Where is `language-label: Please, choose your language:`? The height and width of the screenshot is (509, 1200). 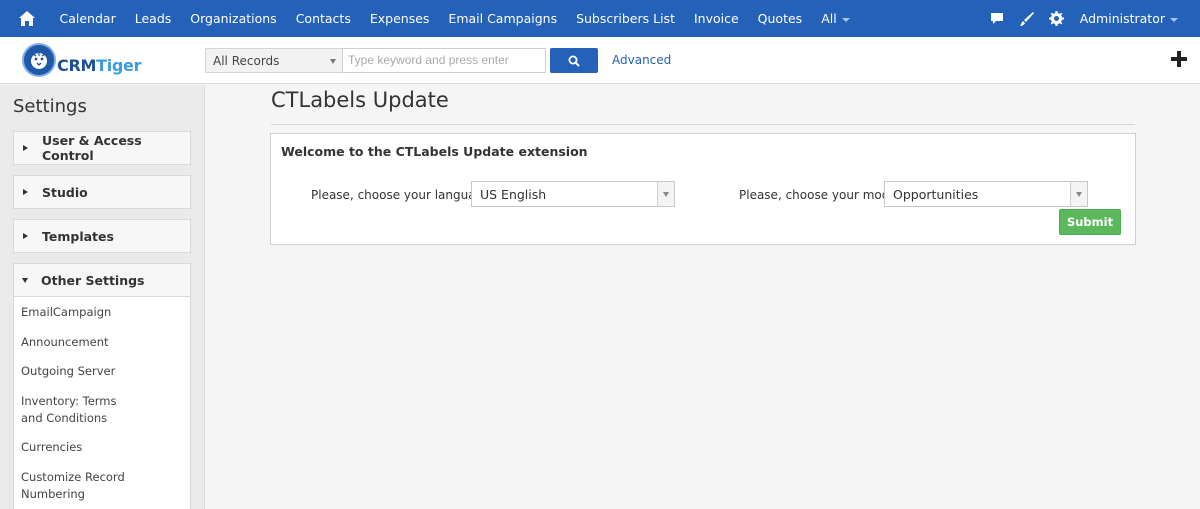
language-label: Please, choose your language: is located at coordinates (403, 195).